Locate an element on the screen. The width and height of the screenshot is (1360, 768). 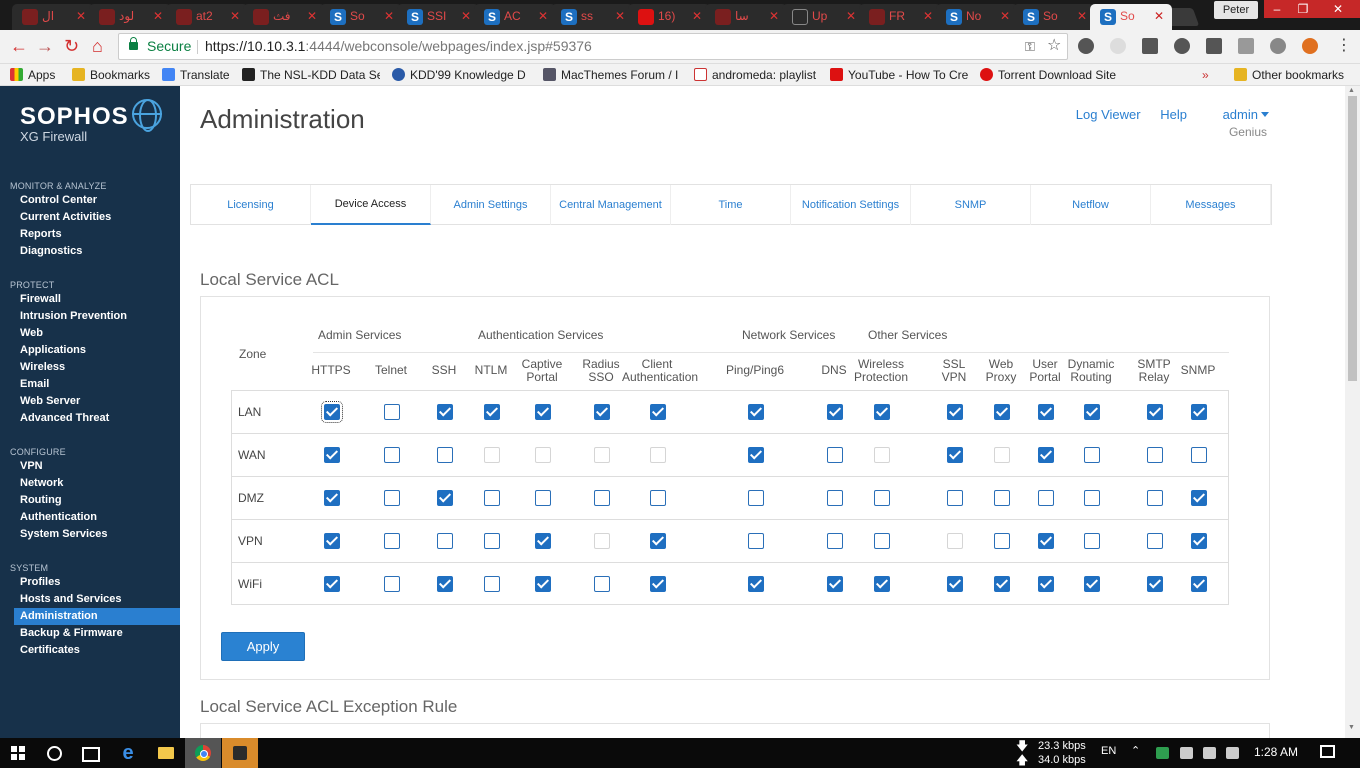
browser-tab: Up ✕ is located at coordinates (823, 17).